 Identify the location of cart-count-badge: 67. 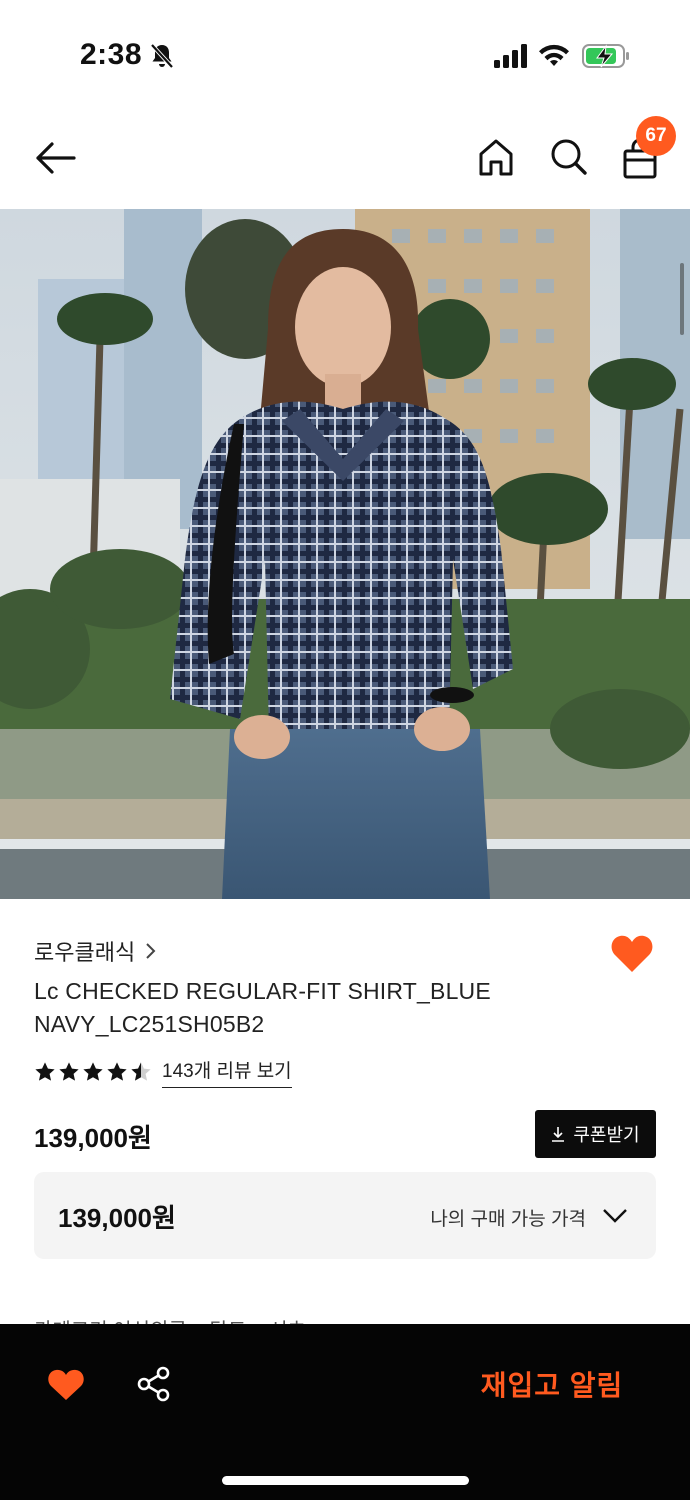
(656, 136).